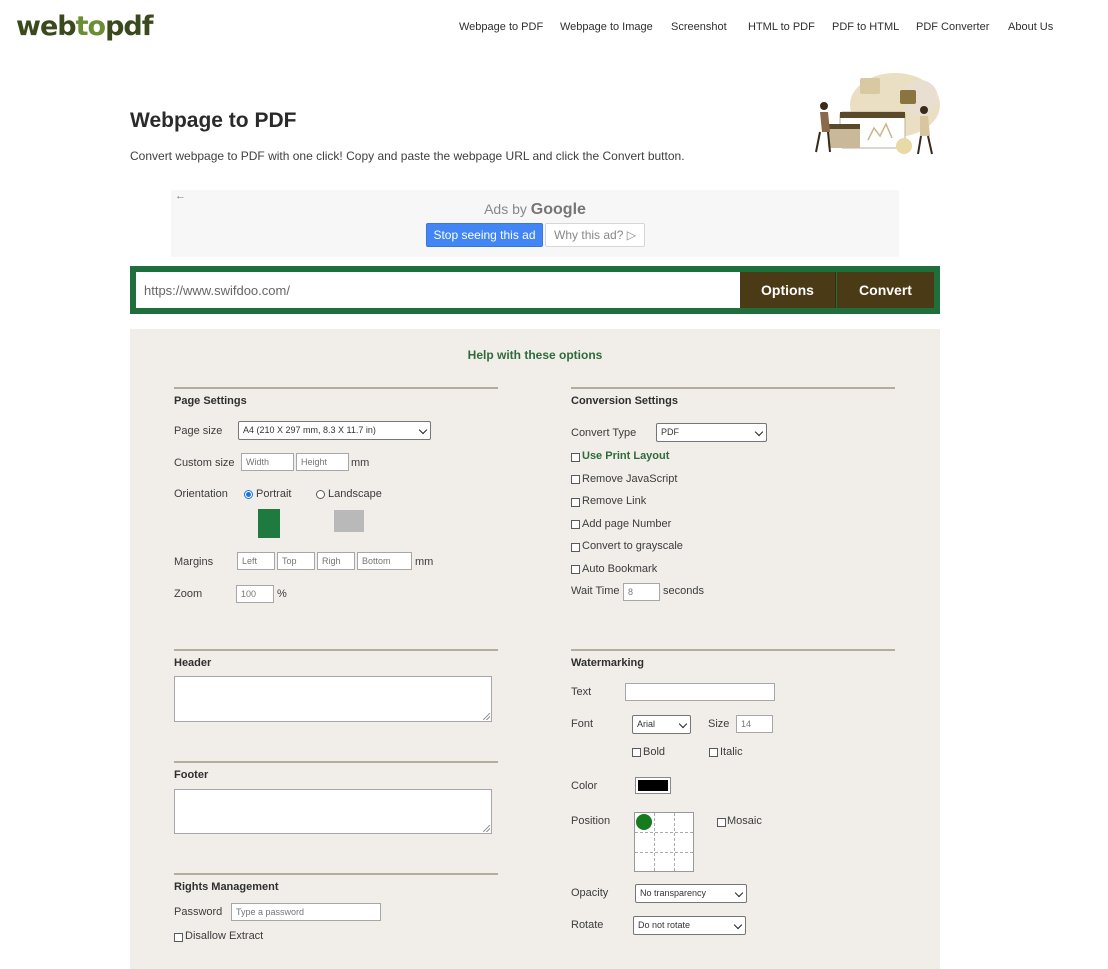 This screenshot has width=1108, height=969. Describe the element at coordinates (627, 524) in the screenshot. I see `add-page-number-label: Add page Number` at that location.